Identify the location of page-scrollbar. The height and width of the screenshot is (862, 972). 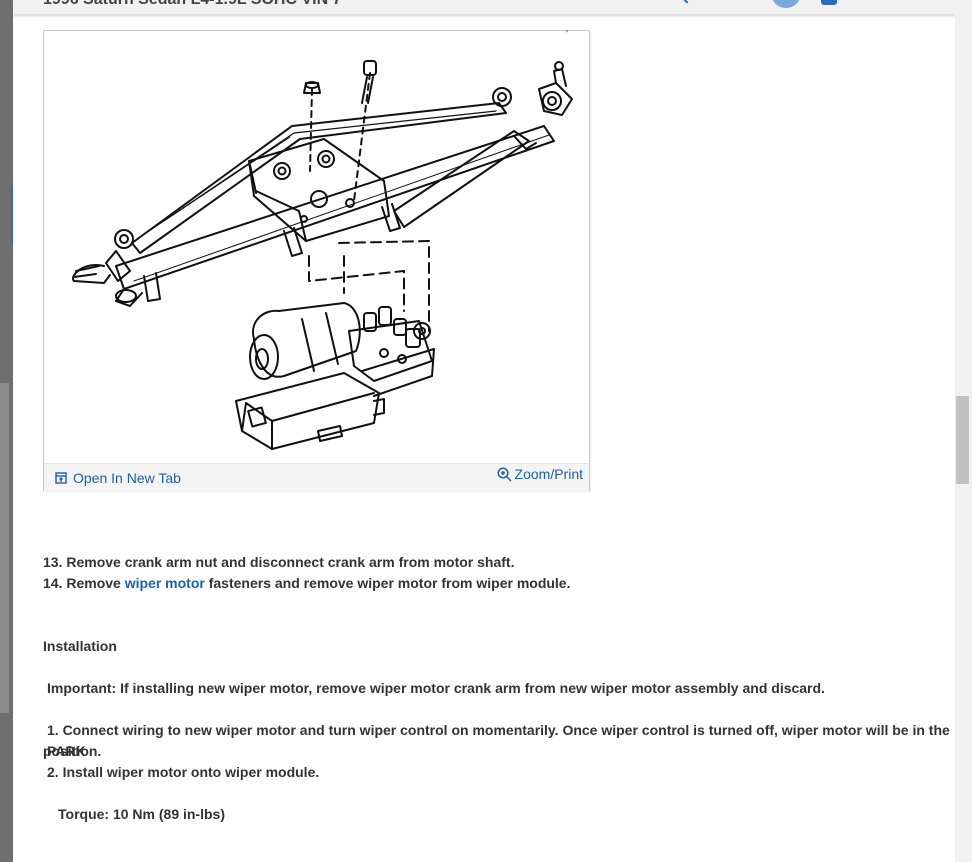
(963, 431).